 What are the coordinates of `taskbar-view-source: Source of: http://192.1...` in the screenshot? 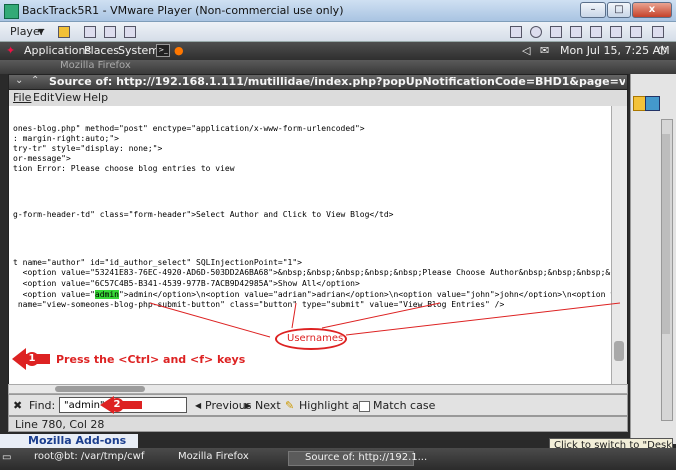 It's located at (357, 458).